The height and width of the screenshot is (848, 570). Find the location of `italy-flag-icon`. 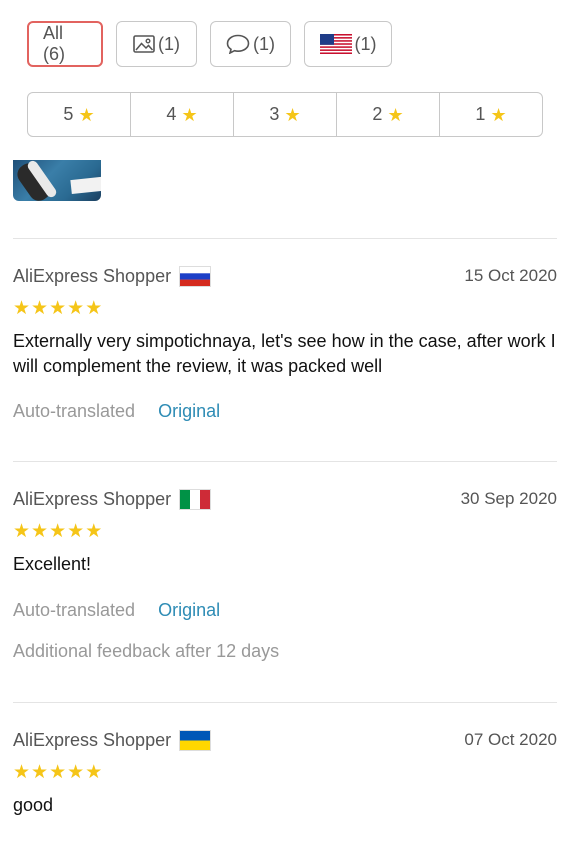

italy-flag-icon is located at coordinates (195, 499).